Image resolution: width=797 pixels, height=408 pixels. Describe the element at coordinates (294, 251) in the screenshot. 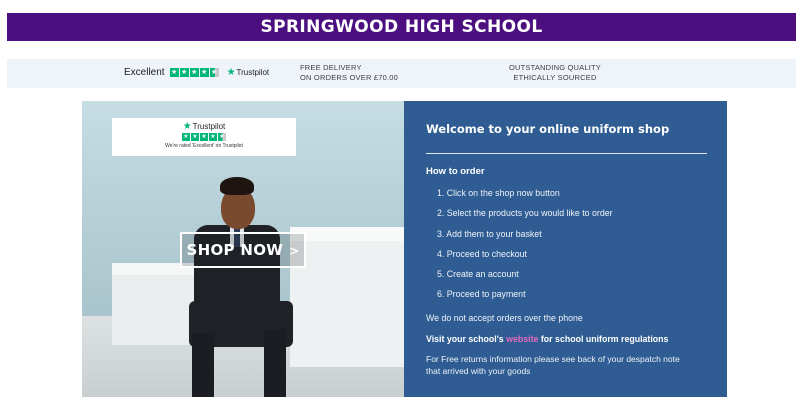

I see `chevron-right-icon: >` at that location.